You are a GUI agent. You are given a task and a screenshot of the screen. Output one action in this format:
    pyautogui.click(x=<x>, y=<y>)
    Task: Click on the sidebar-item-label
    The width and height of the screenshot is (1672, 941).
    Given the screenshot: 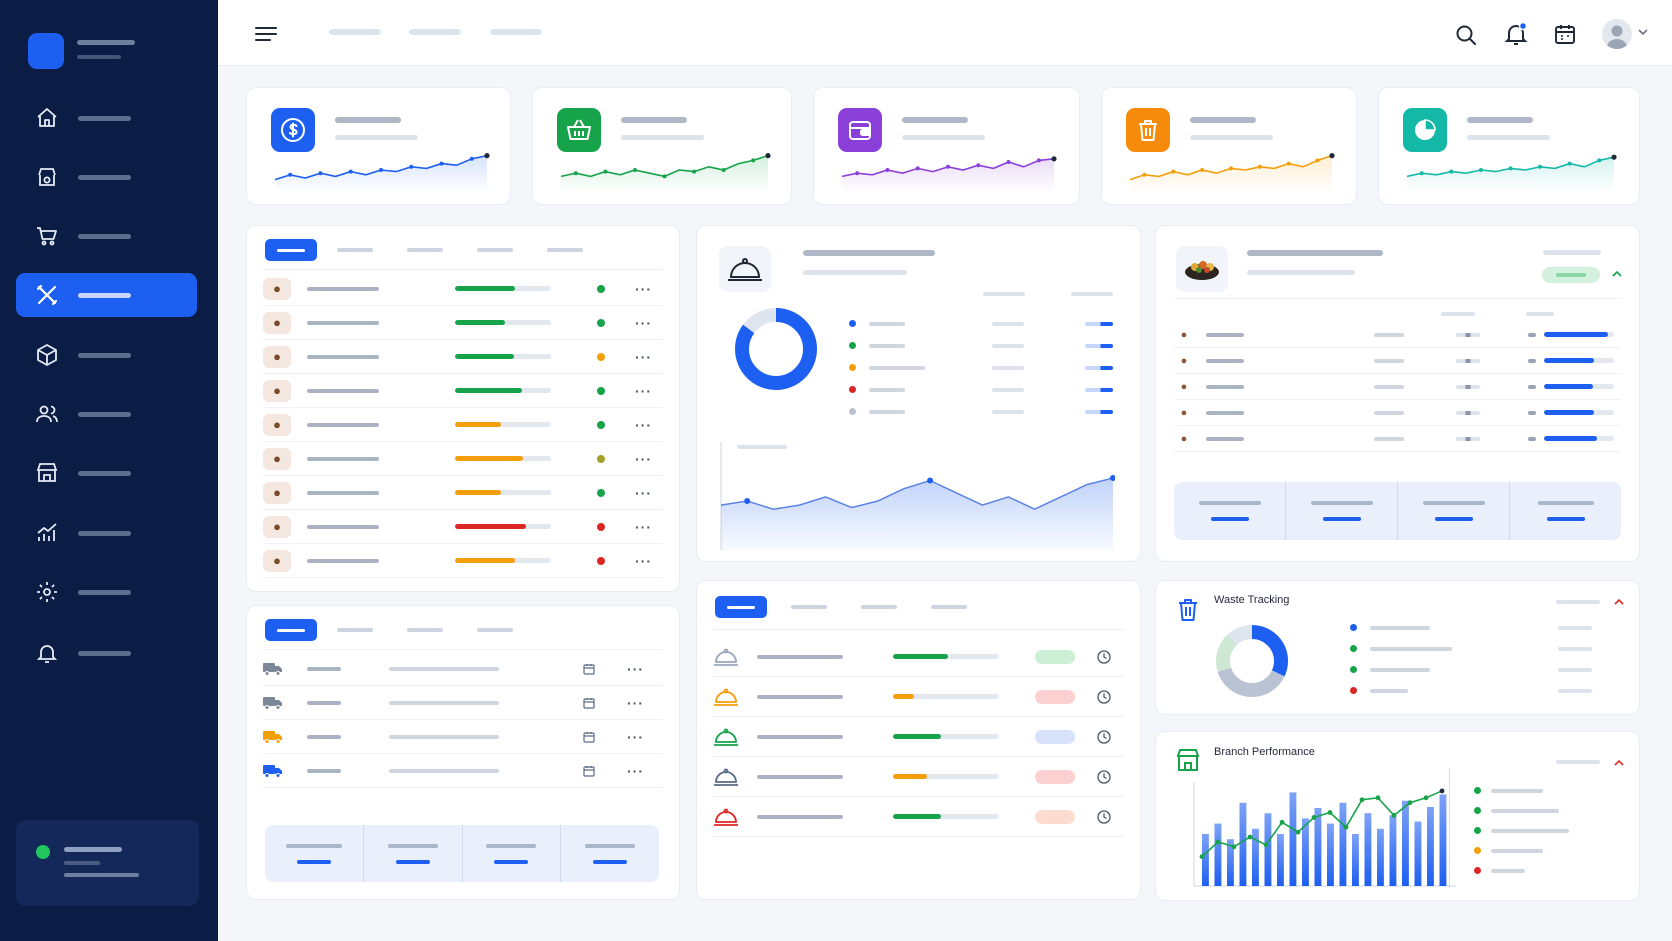 What is the action you would take?
    pyautogui.click(x=104, y=592)
    